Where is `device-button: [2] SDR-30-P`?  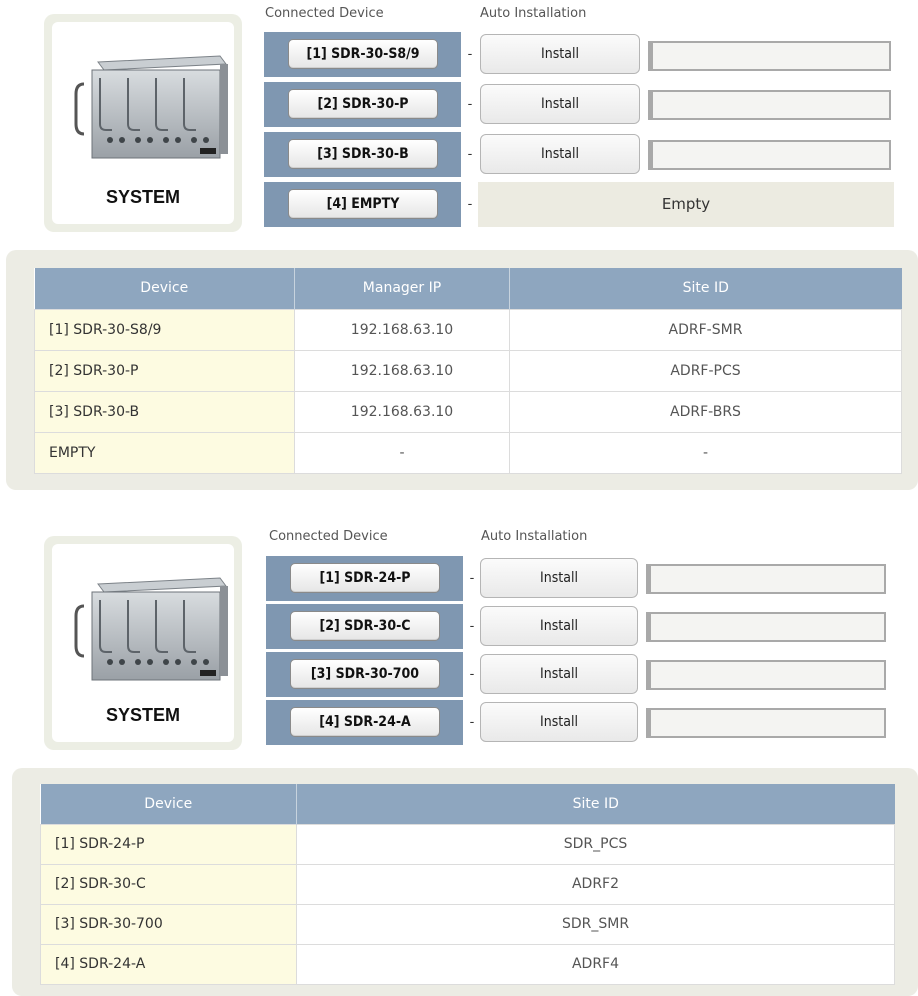 device-button: [2] SDR-30-P is located at coordinates (363, 104).